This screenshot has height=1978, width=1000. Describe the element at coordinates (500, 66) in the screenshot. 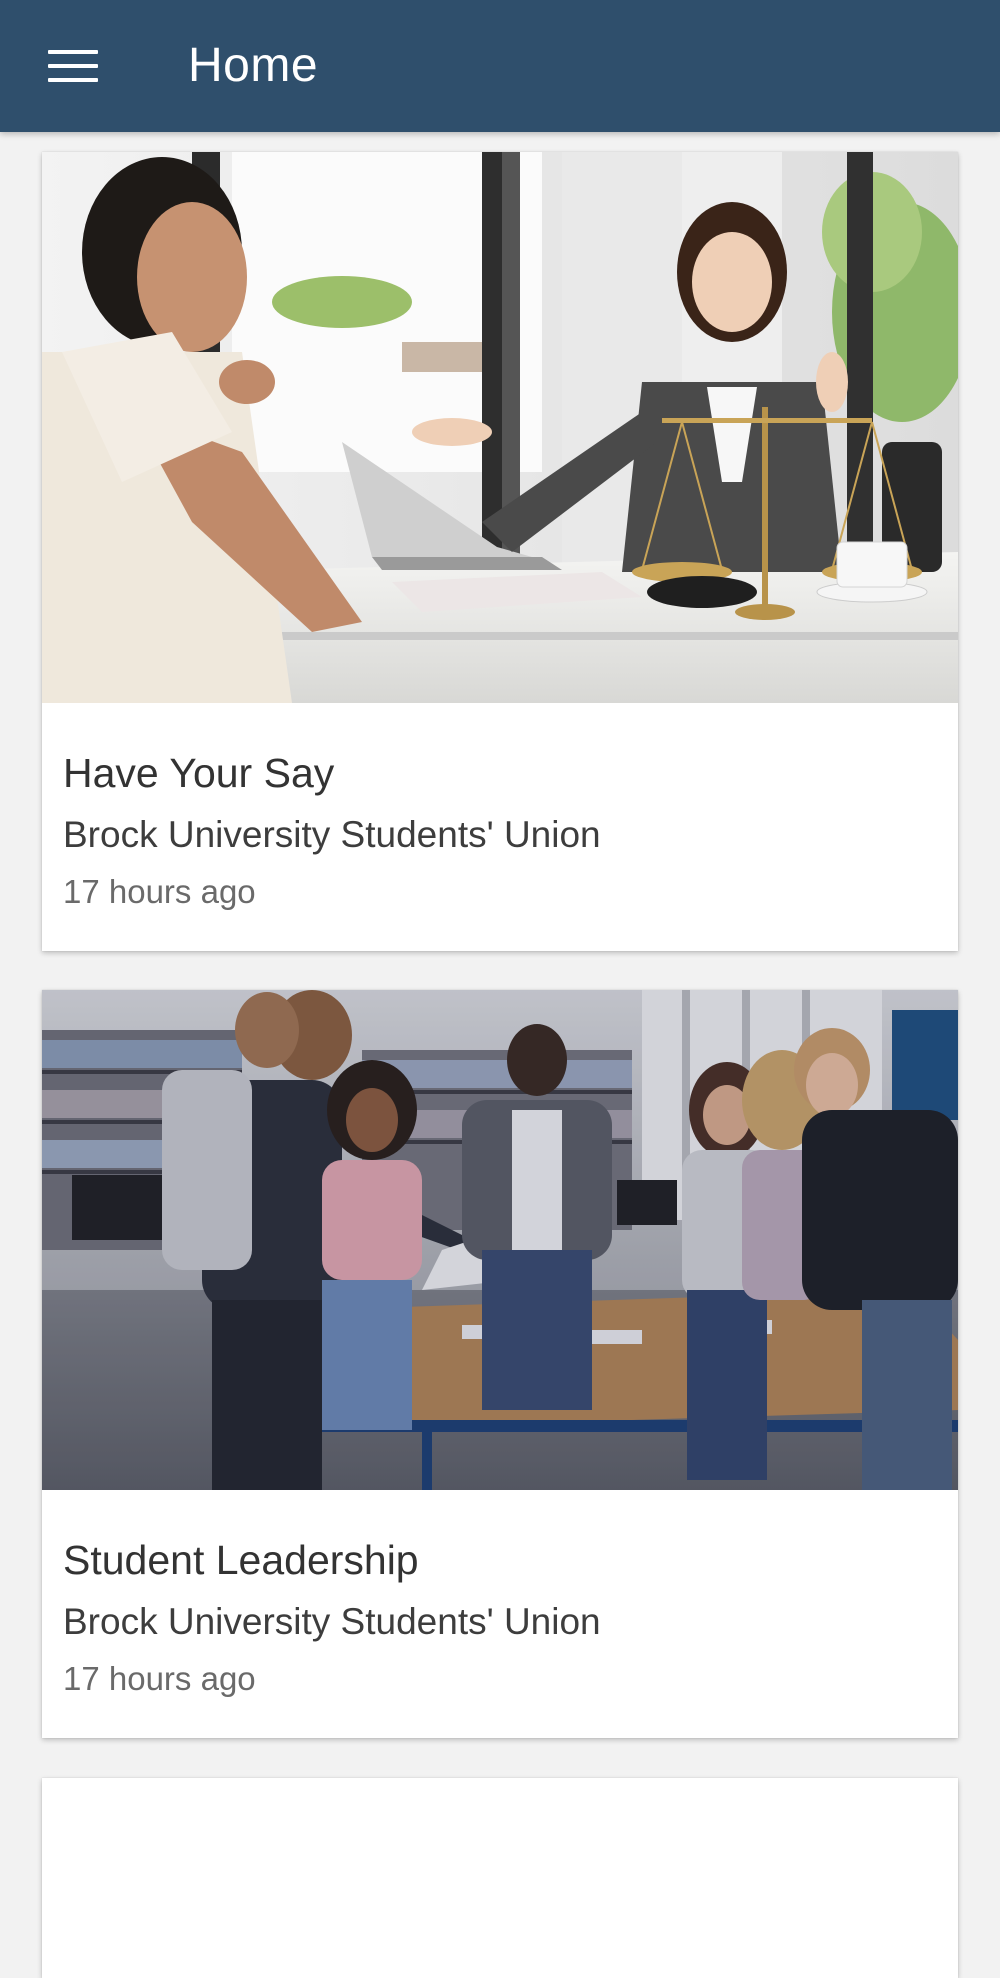

I see `app-bar: Home` at that location.